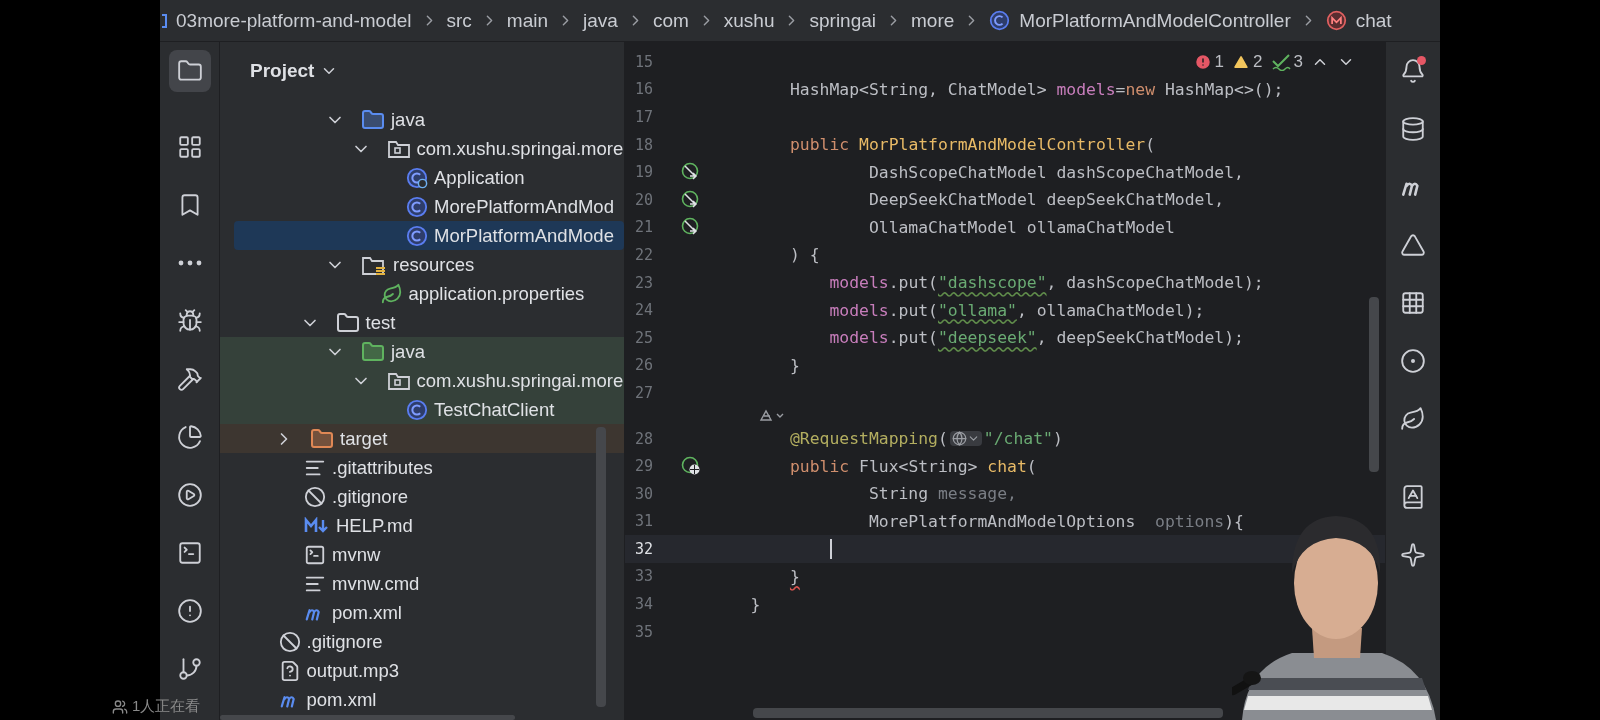  I want to click on tree-item: test, so click(422, 322).